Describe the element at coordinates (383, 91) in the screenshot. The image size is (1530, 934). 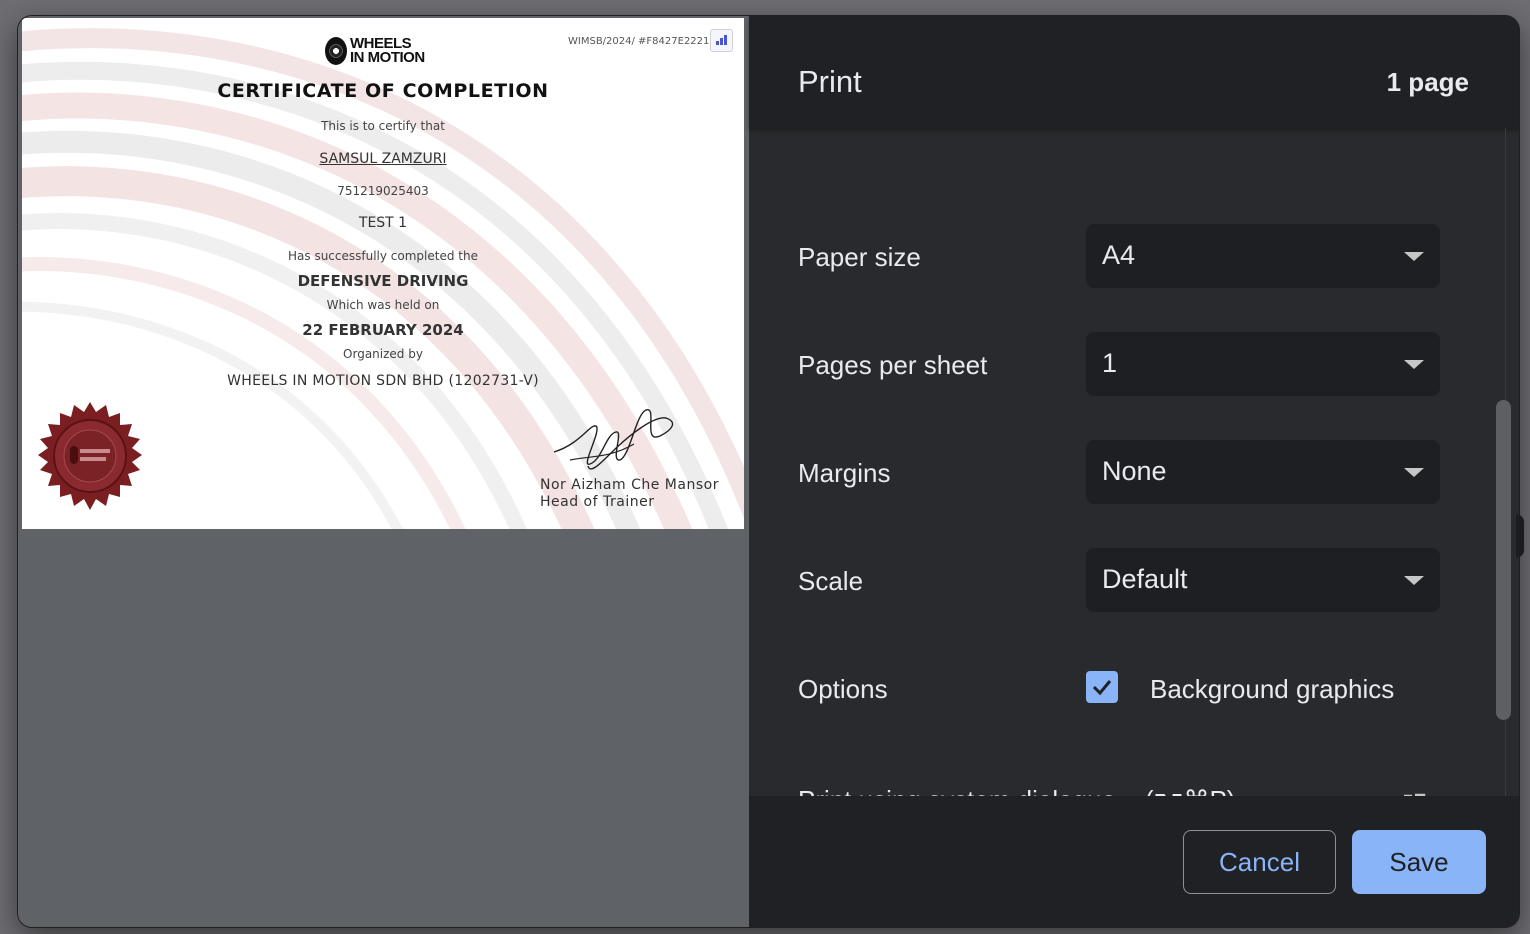
I see `certificate-title: CERTIFICATE OF COMPLETION` at that location.